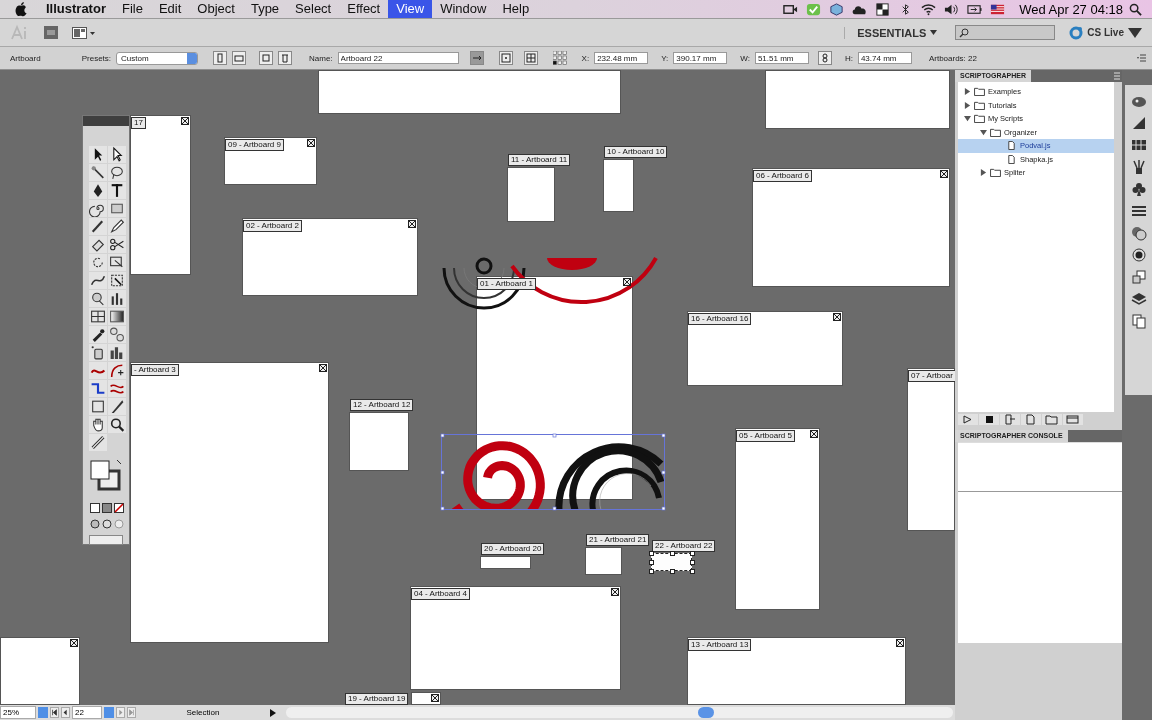 Image resolution: width=1152 pixels, height=720 pixels. What do you see at coordinates (998, 9) in the screenshot?
I see `flag-icon` at bounding box center [998, 9].